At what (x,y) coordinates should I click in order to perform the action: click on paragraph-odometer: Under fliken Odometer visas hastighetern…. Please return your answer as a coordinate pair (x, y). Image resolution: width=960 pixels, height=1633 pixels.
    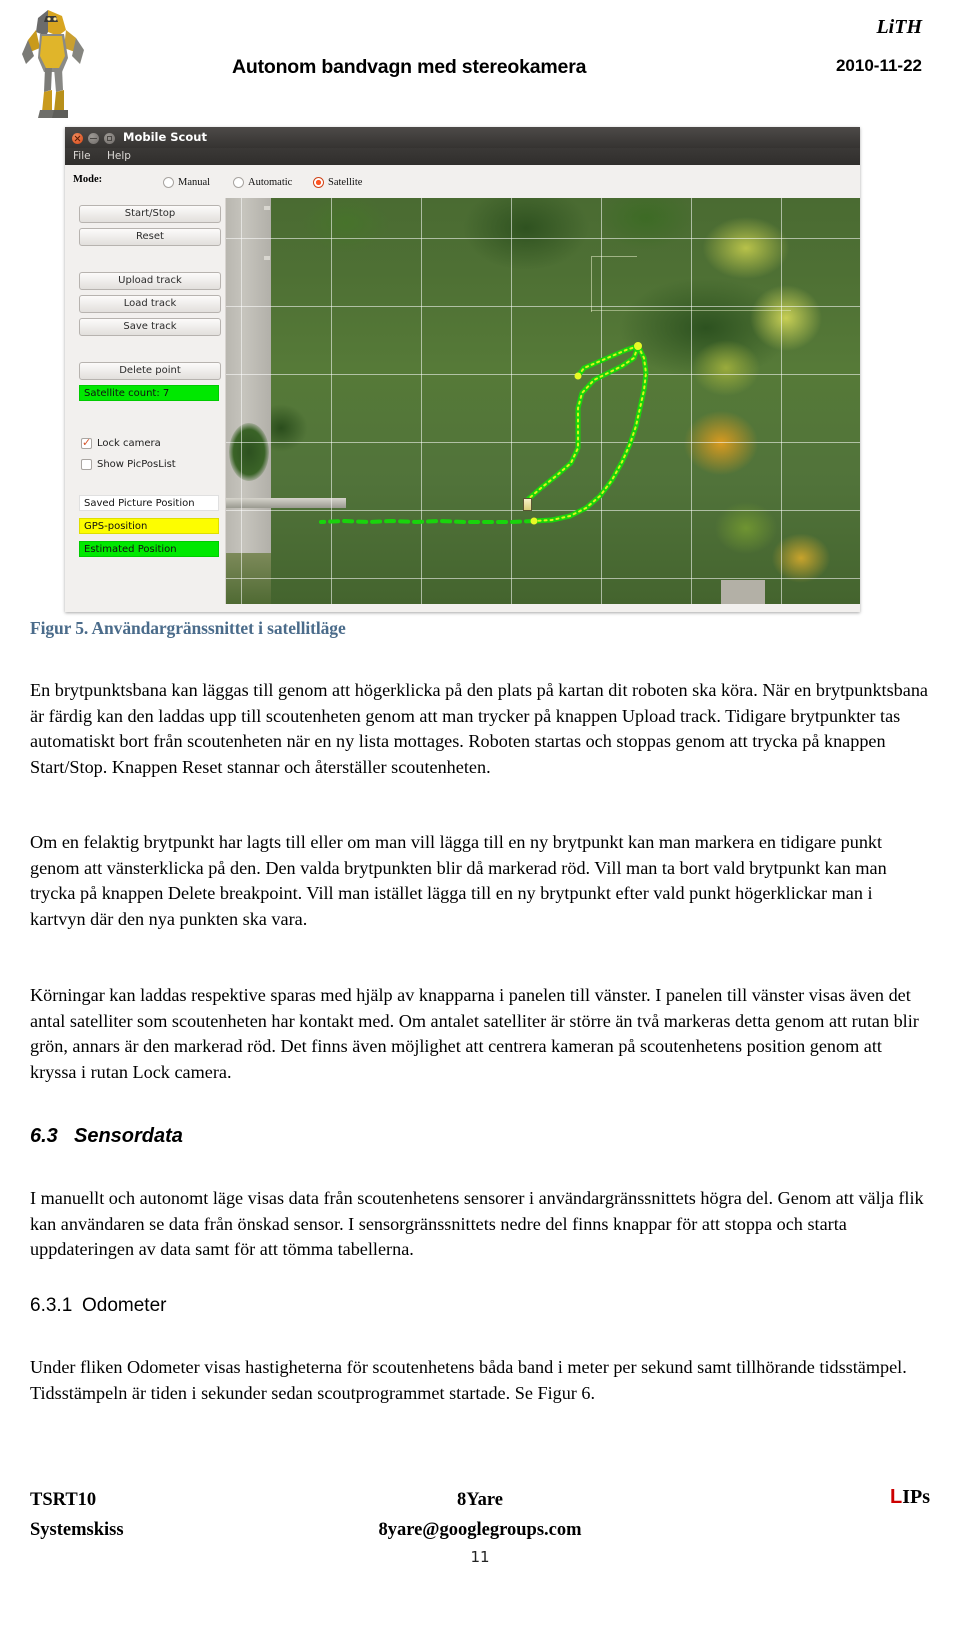
    Looking at the image, I should click on (468, 1380).